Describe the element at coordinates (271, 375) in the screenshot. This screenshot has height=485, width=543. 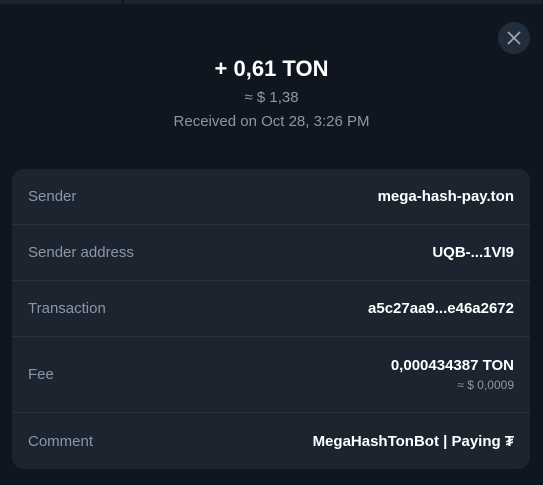
I see `fee-row: Fee 0,000434387 TON ≈ $ 0,0009` at that location.